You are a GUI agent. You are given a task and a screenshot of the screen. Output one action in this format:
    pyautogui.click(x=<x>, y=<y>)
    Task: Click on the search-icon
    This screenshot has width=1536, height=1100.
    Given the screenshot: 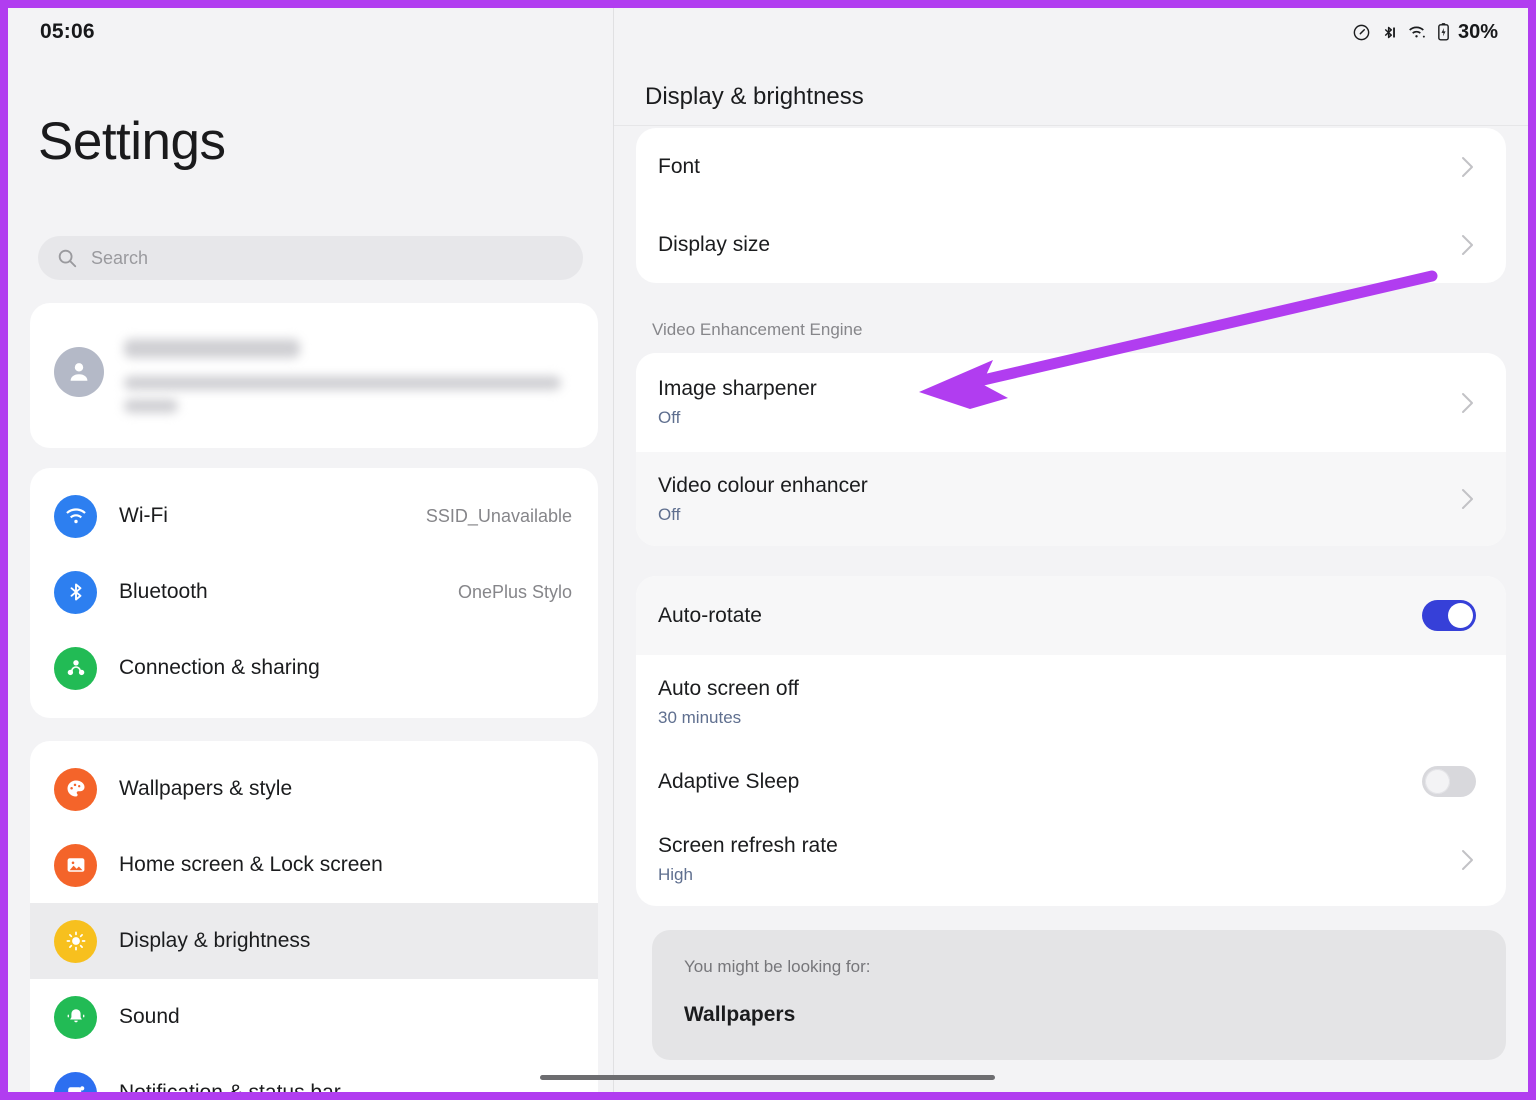 What is the action you would take?
    pyautogui.click(x=67, y=258)
    